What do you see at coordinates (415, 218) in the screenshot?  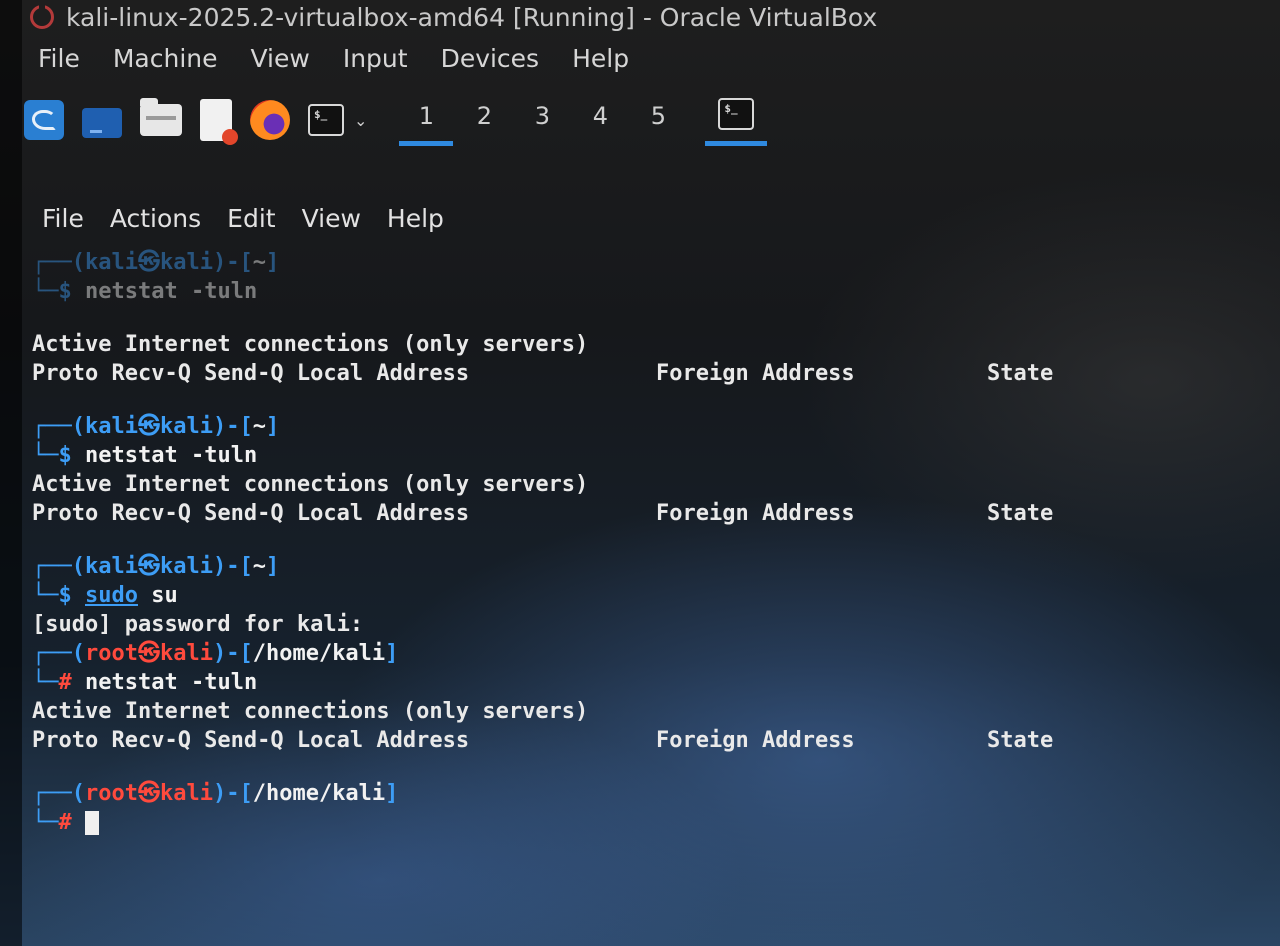 I see `term-menu-help: Help` at bounding box center [415, 218].